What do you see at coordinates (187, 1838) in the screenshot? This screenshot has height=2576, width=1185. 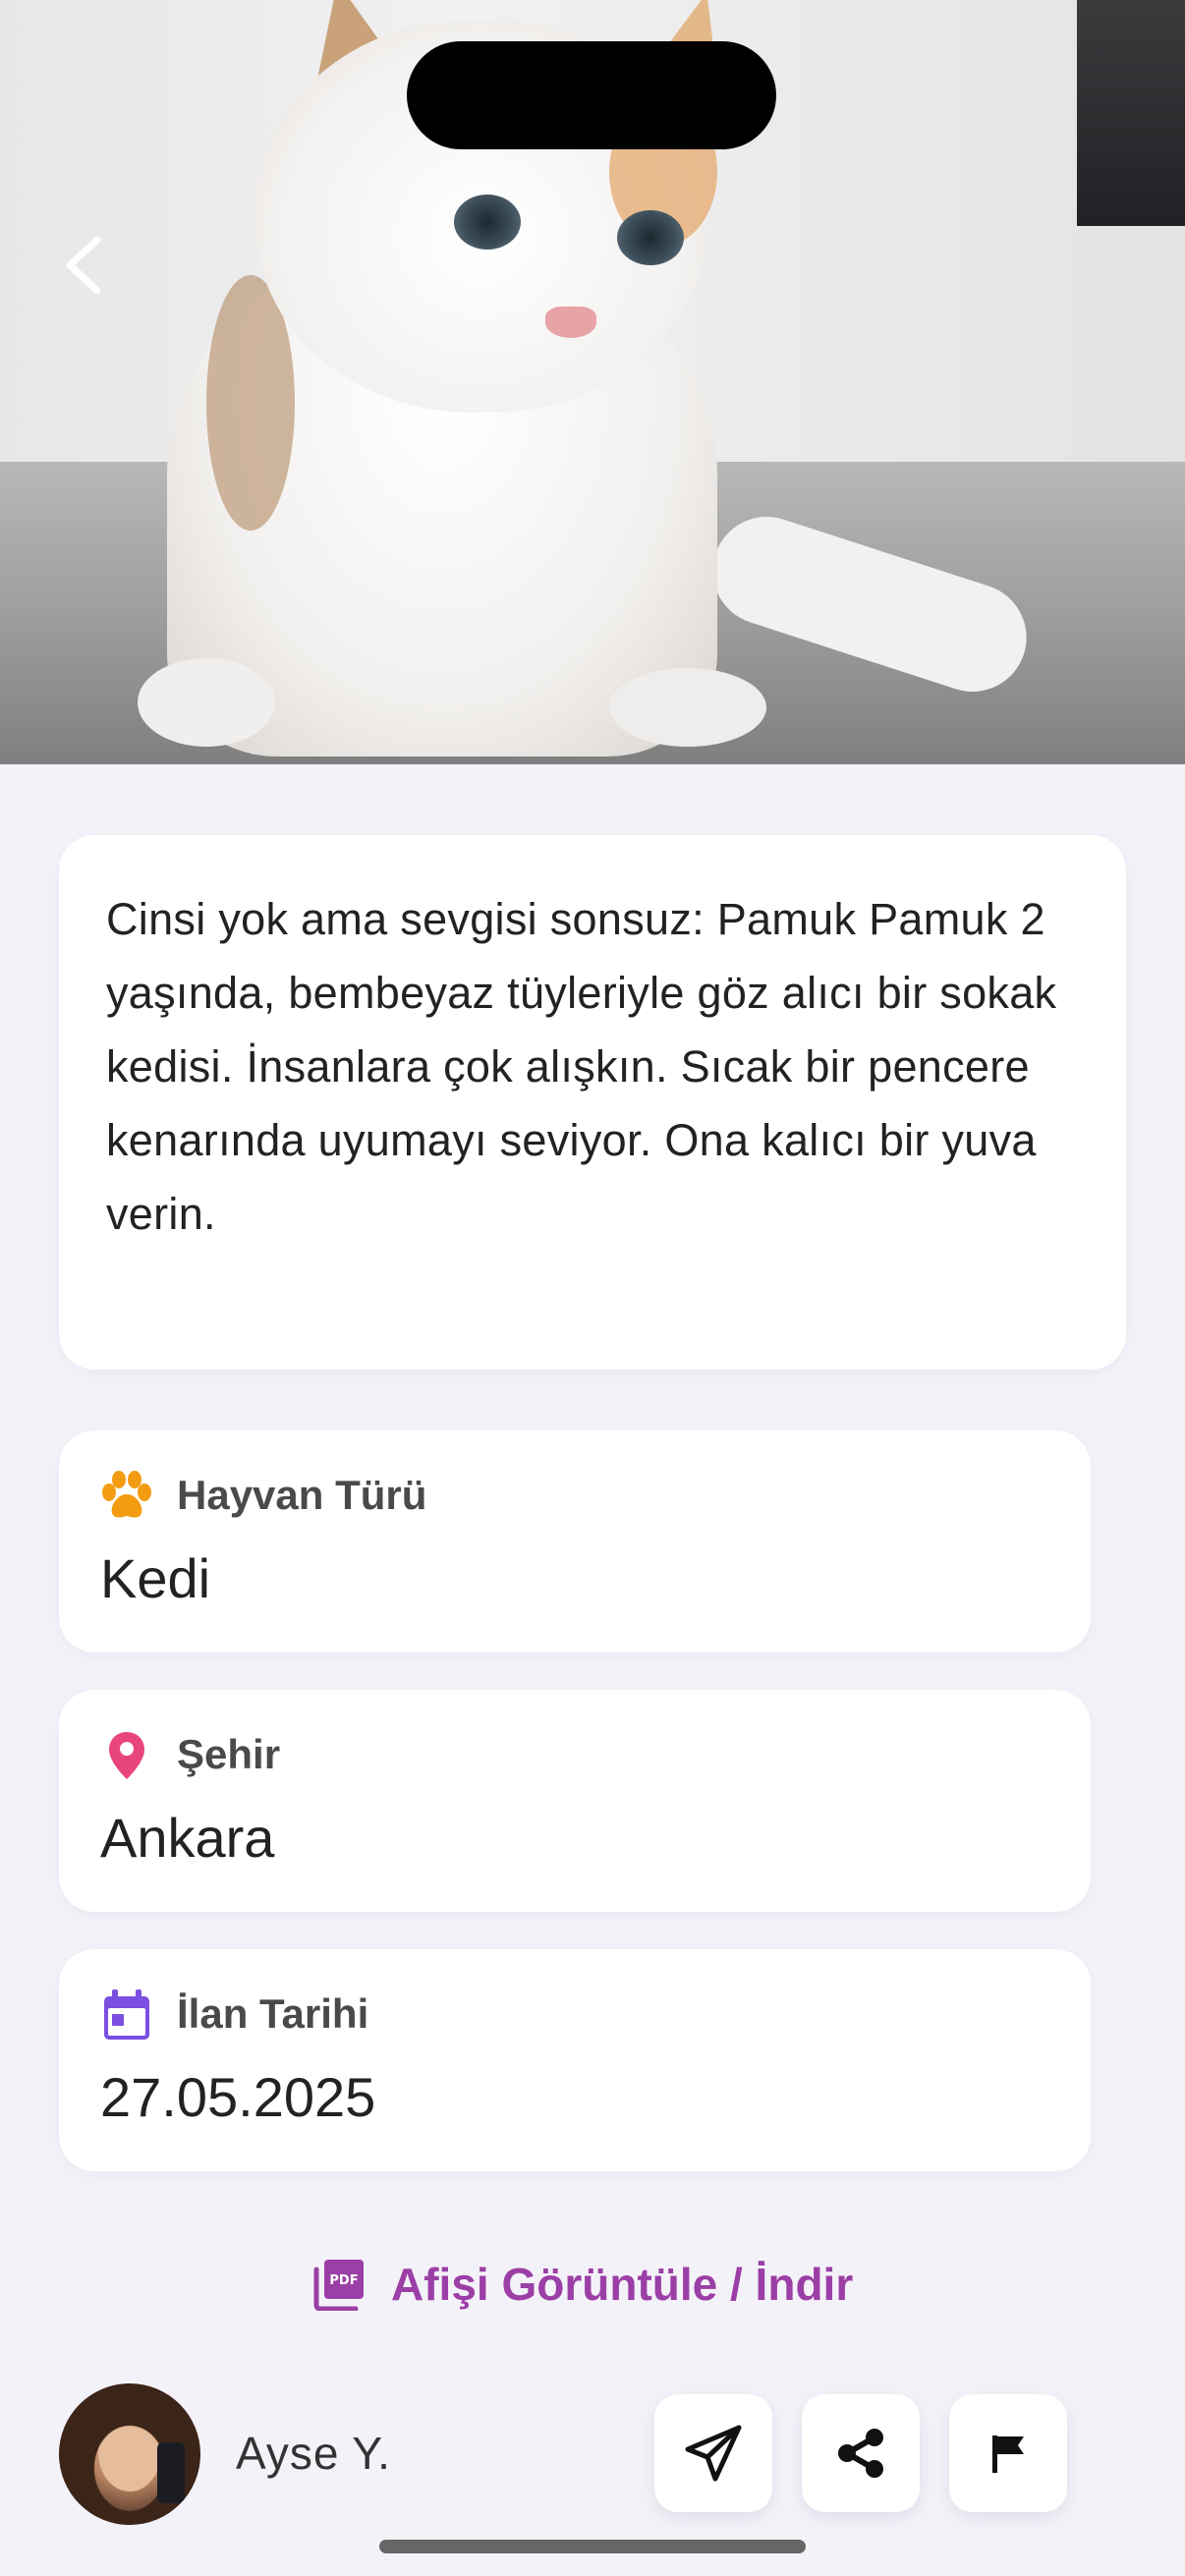 I see `city-value: Ankara` at bounding box center [187, 1838].